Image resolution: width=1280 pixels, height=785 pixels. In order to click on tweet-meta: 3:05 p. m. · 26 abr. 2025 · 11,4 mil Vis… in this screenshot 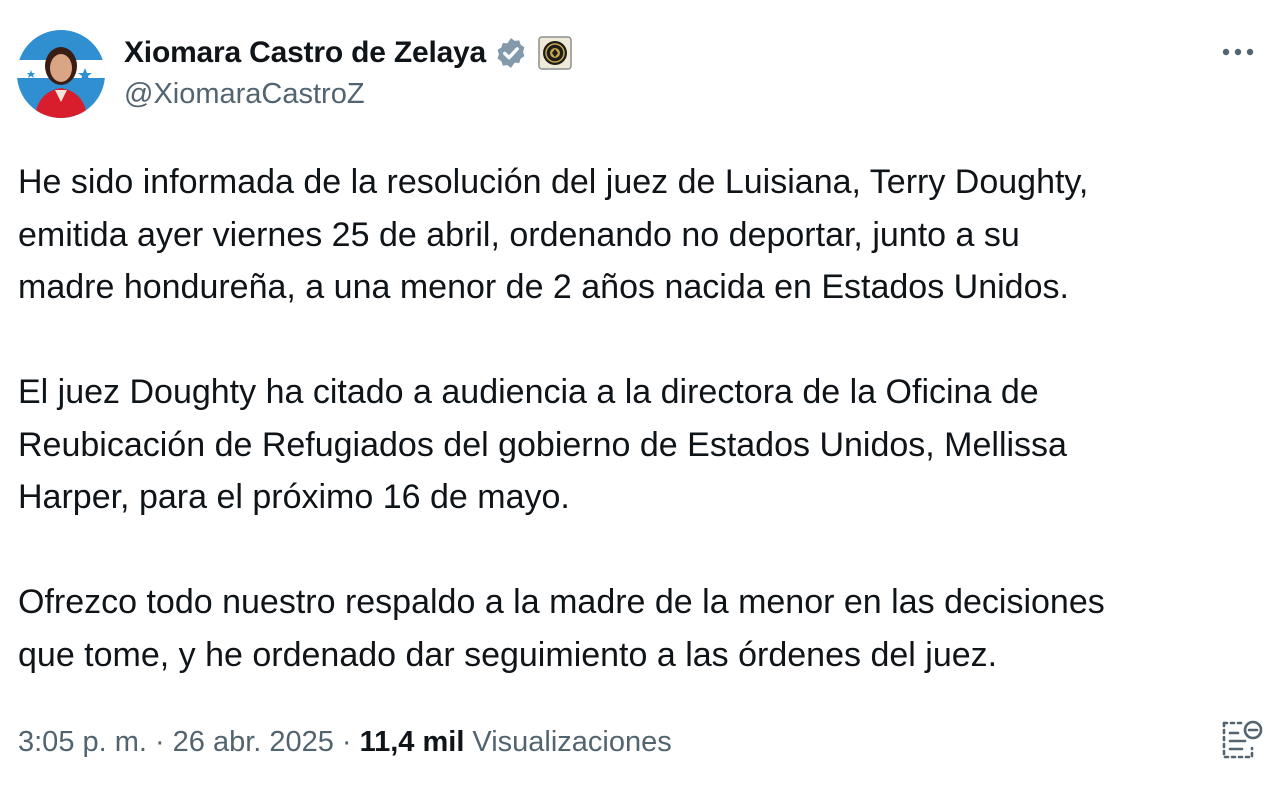, I will do `click(345, 742)`.